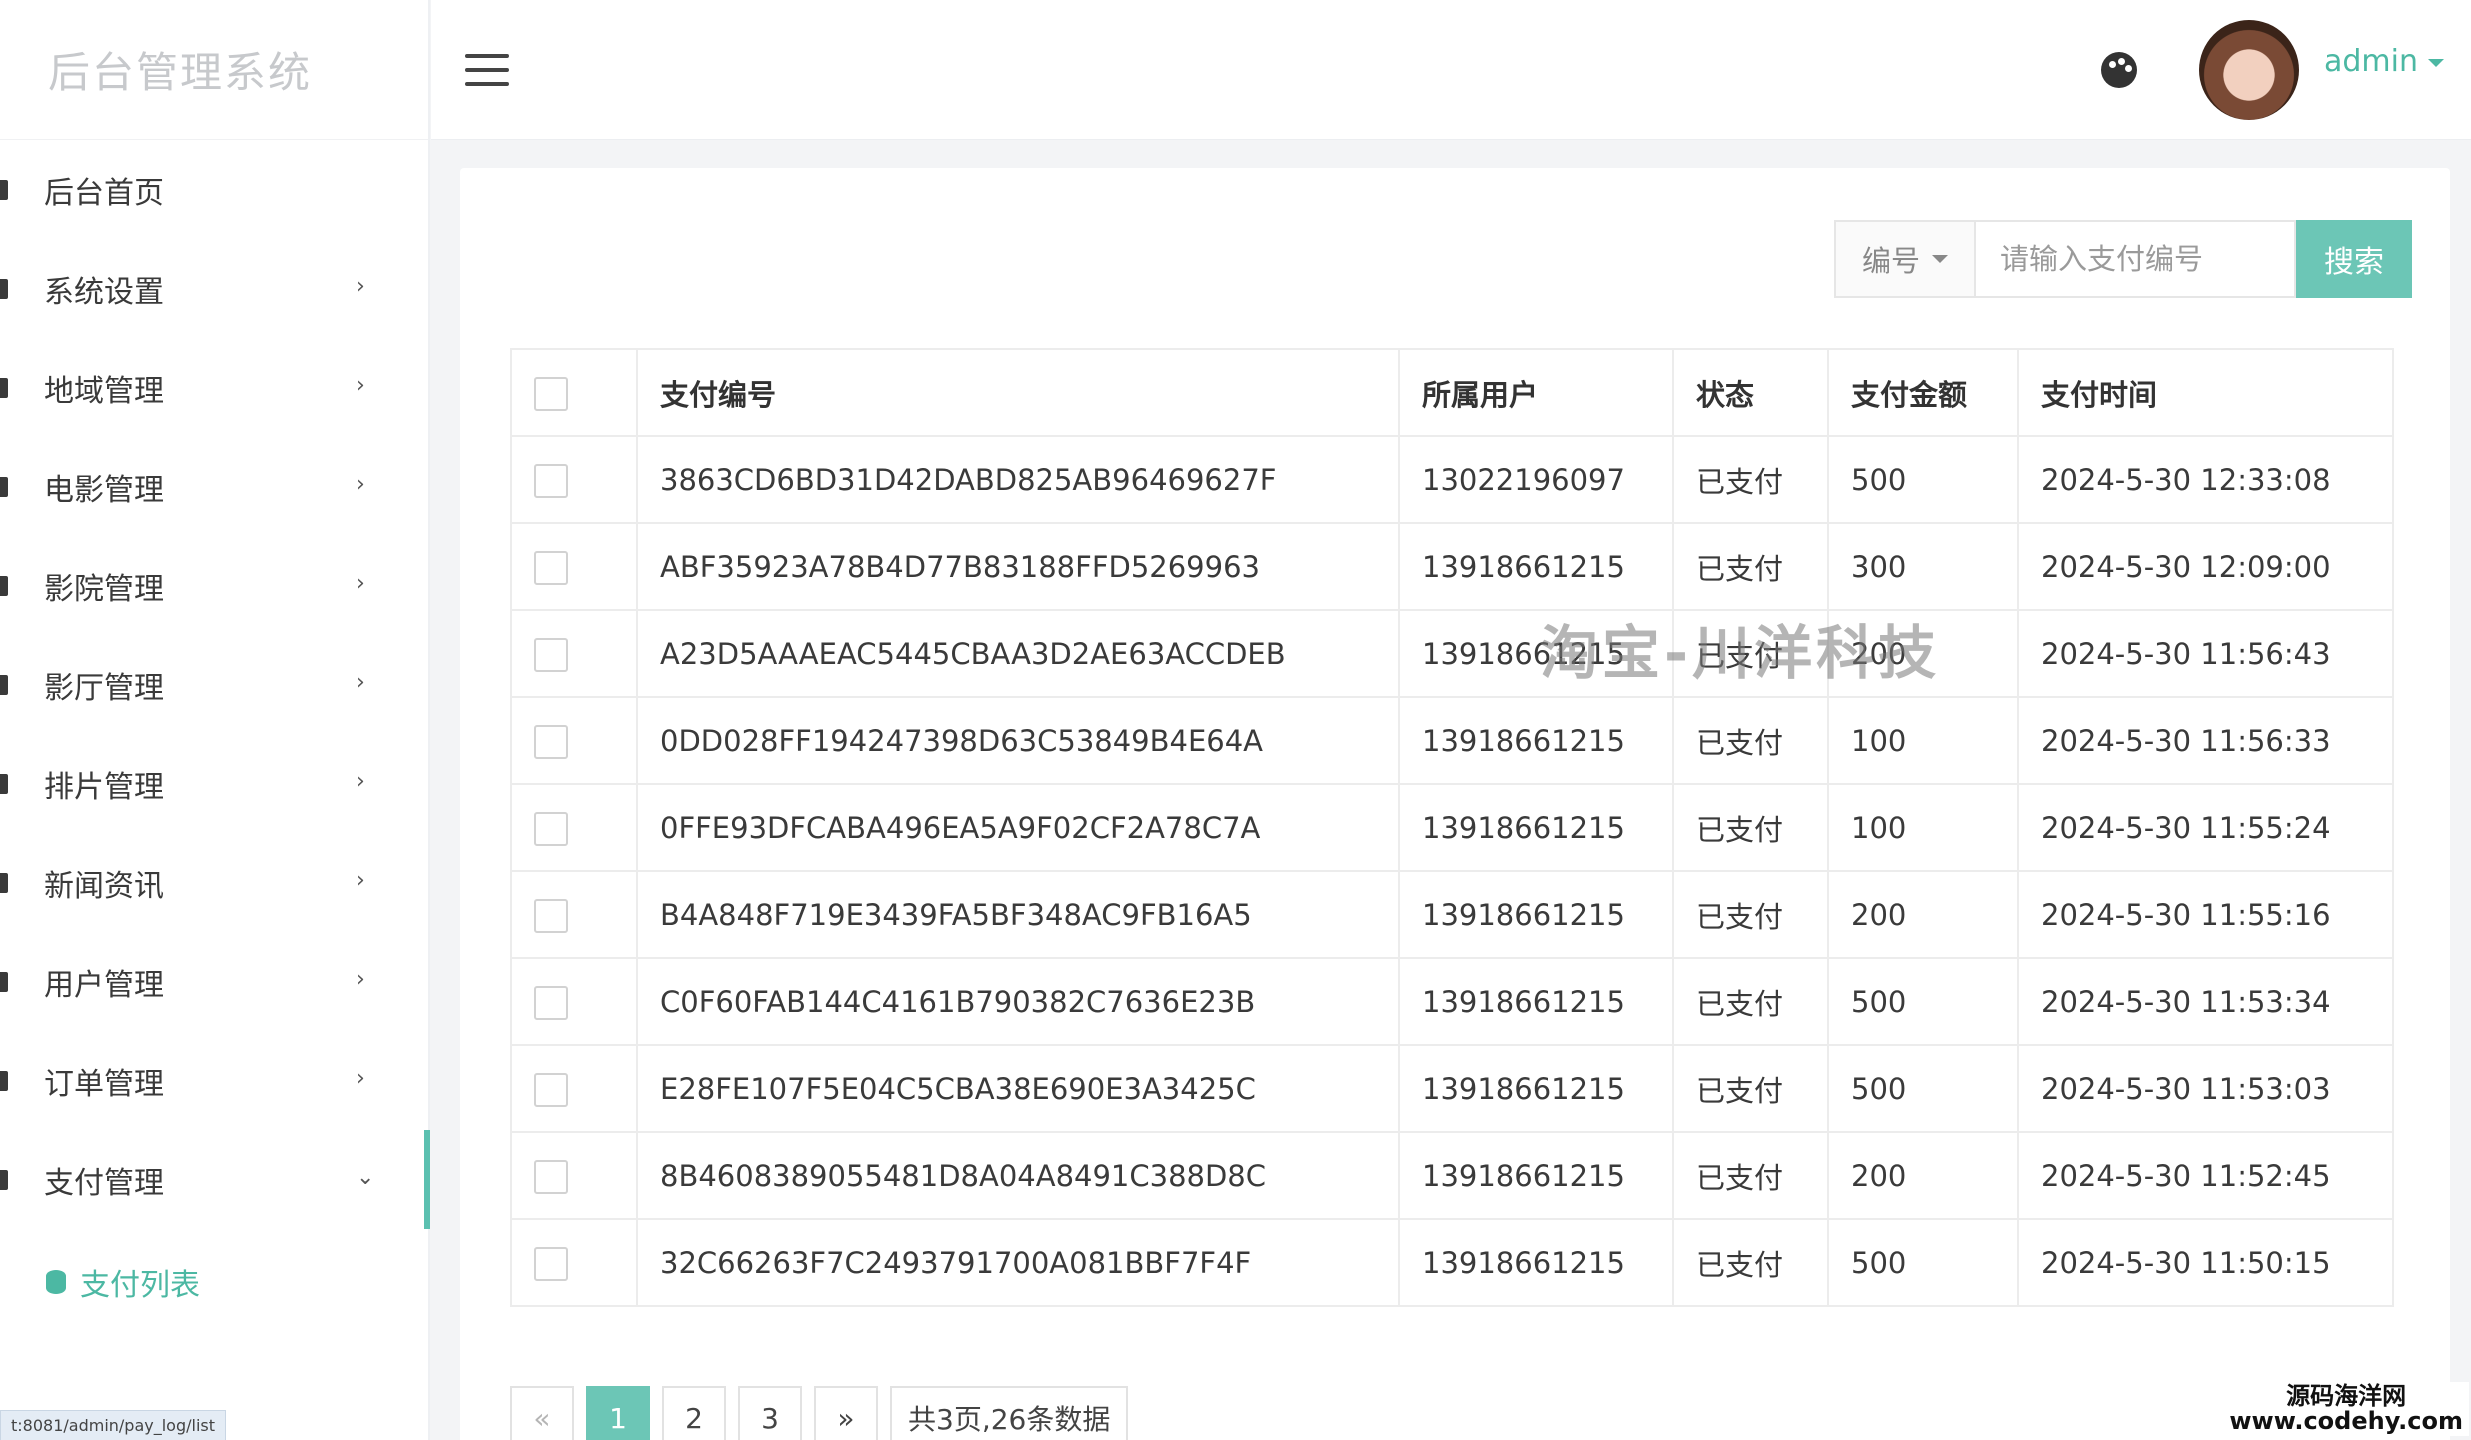 This screenshot has height=1440, width=2471. I want to click on pagination: « 1 2 3 » 共3页,26条数据, so click(825, 1413).